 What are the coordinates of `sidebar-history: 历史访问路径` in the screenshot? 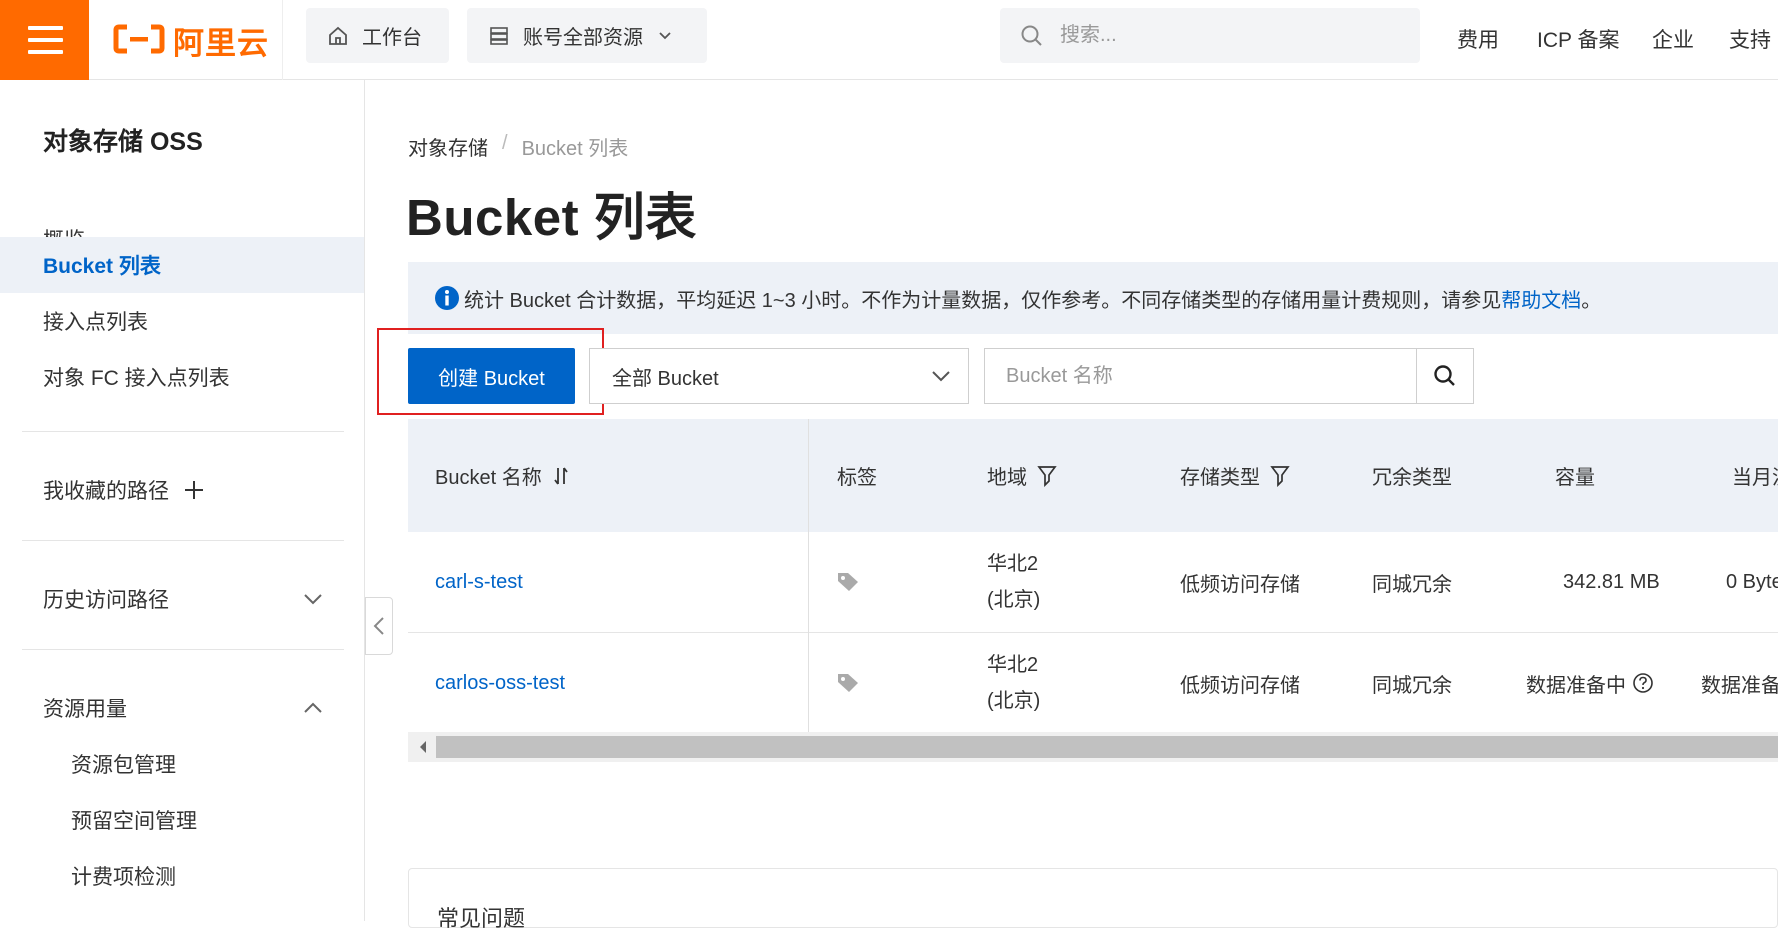 It's located at (182, 599).